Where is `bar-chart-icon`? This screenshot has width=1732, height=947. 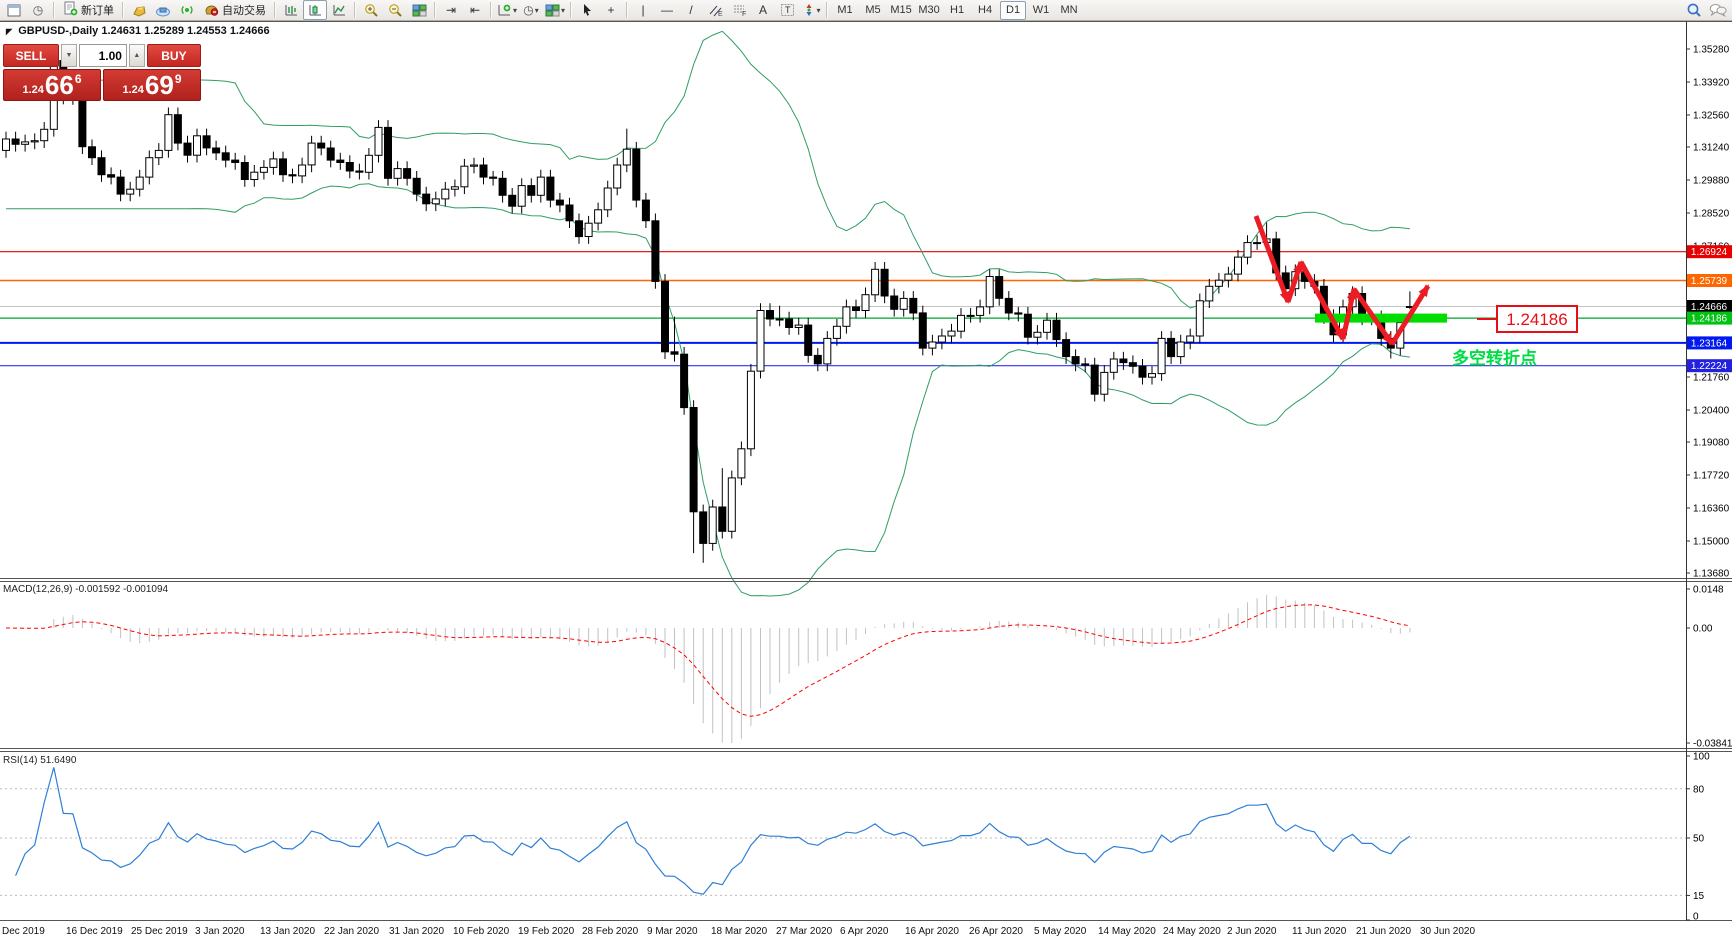
bar-chart-icon is located at coordinates (291, 10).